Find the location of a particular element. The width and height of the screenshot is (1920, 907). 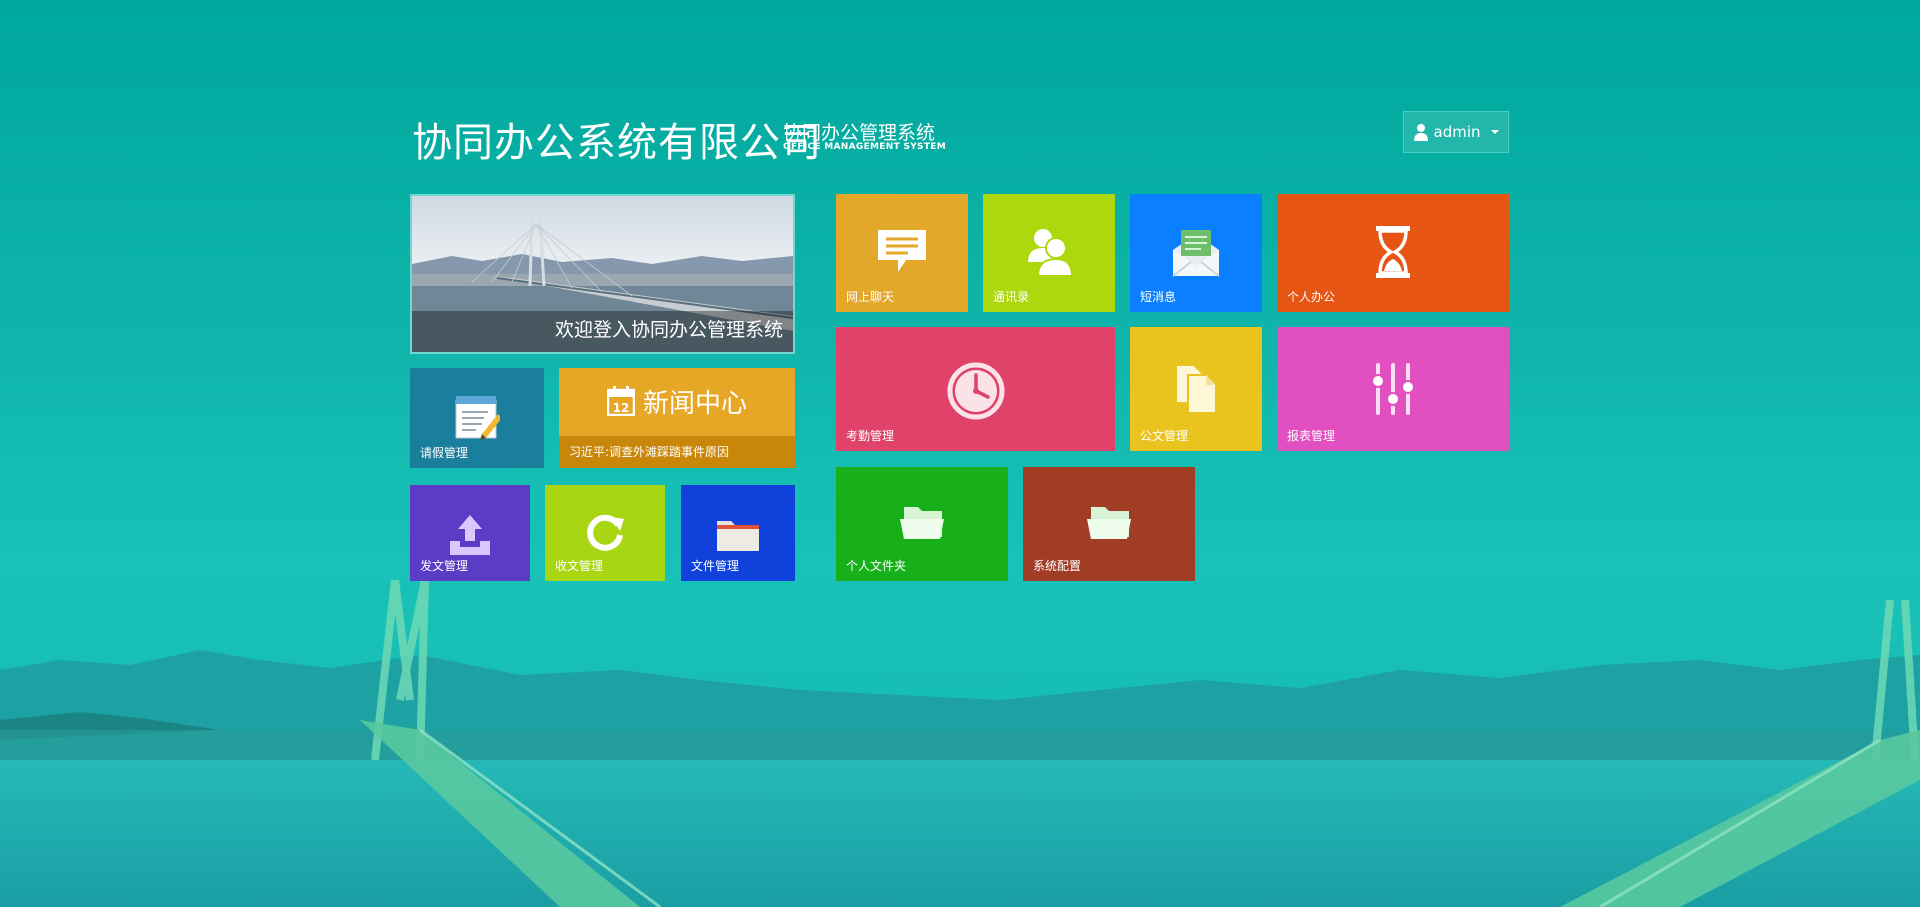

news-header: 12 新闻中心 is located at coordinates (677, 401).